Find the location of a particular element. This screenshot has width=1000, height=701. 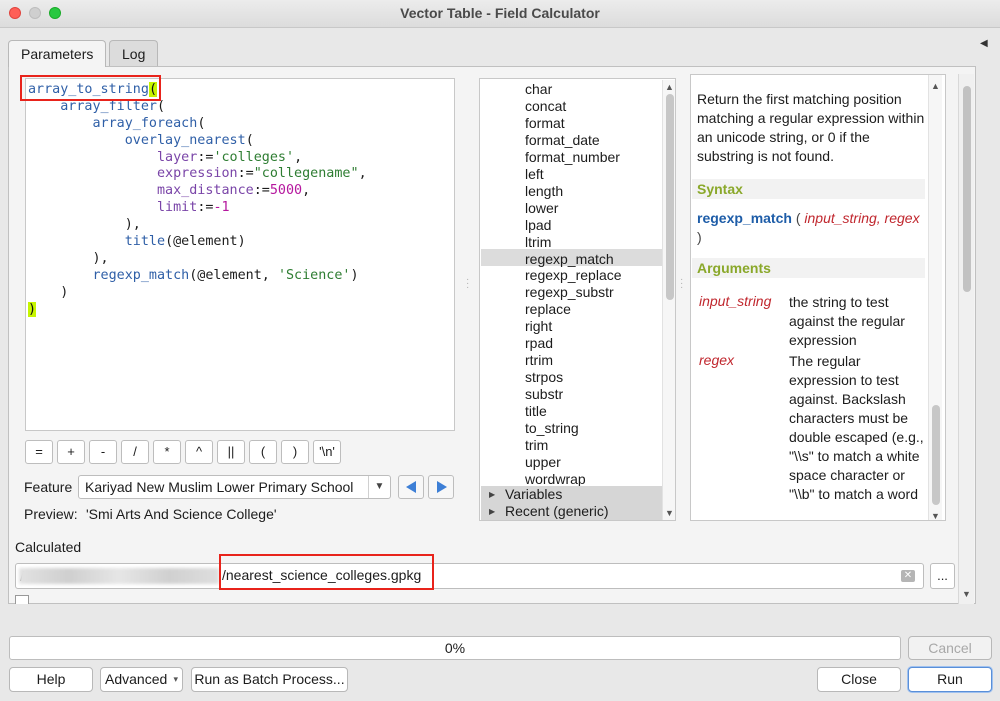

function-item-rpad: rpad is located at coordinates (539, 343).